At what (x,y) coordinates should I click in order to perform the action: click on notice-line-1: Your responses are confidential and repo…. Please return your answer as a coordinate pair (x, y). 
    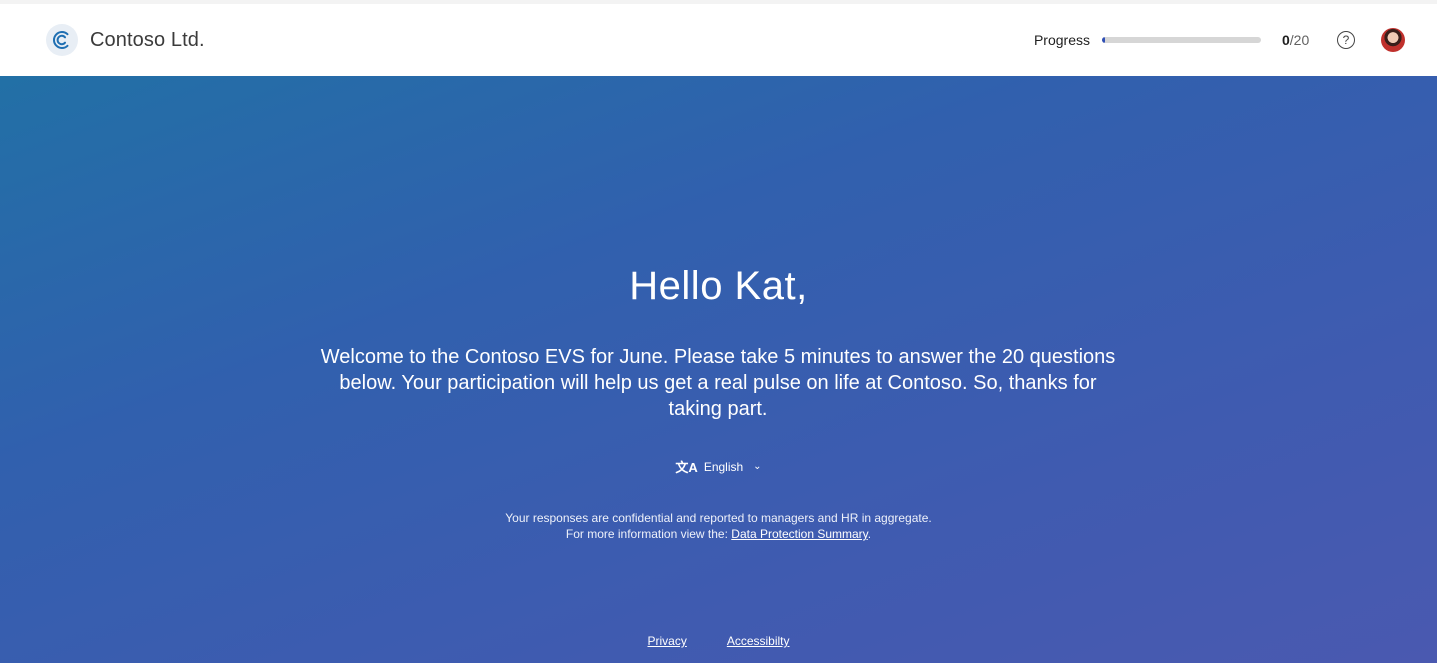
    Looking at the image, I should click on (718, 518).